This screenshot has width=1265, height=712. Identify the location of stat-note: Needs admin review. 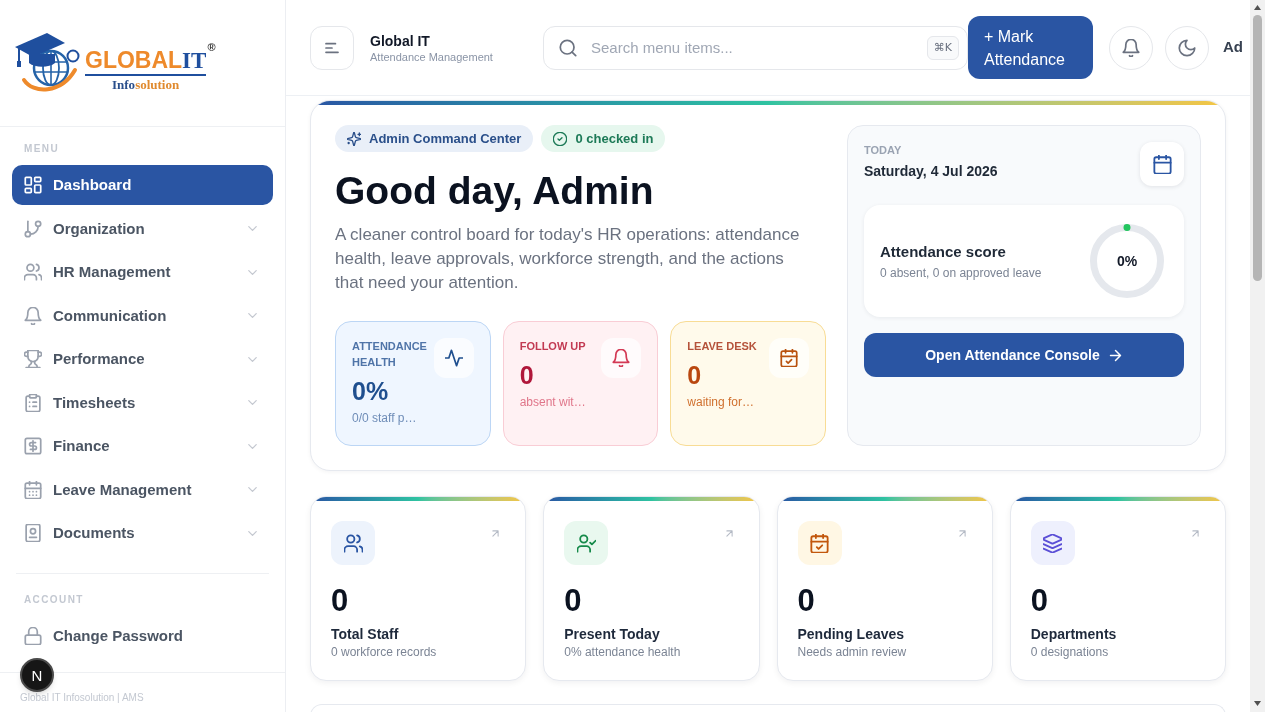
(852, 652).